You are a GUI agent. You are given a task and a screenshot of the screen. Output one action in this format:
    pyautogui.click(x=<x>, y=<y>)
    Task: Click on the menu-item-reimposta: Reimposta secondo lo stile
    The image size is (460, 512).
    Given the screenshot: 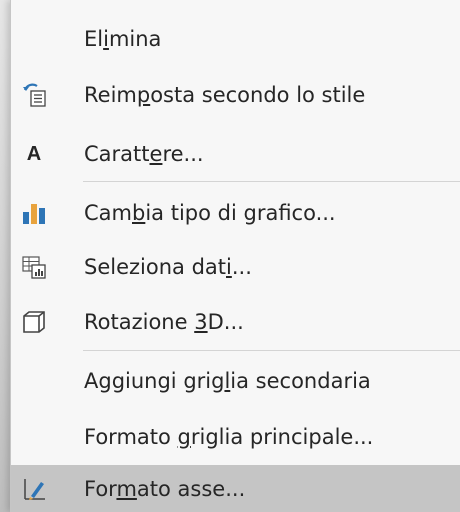 What is the action you would take?
    pyautogui.click(x=235, y=95)
    